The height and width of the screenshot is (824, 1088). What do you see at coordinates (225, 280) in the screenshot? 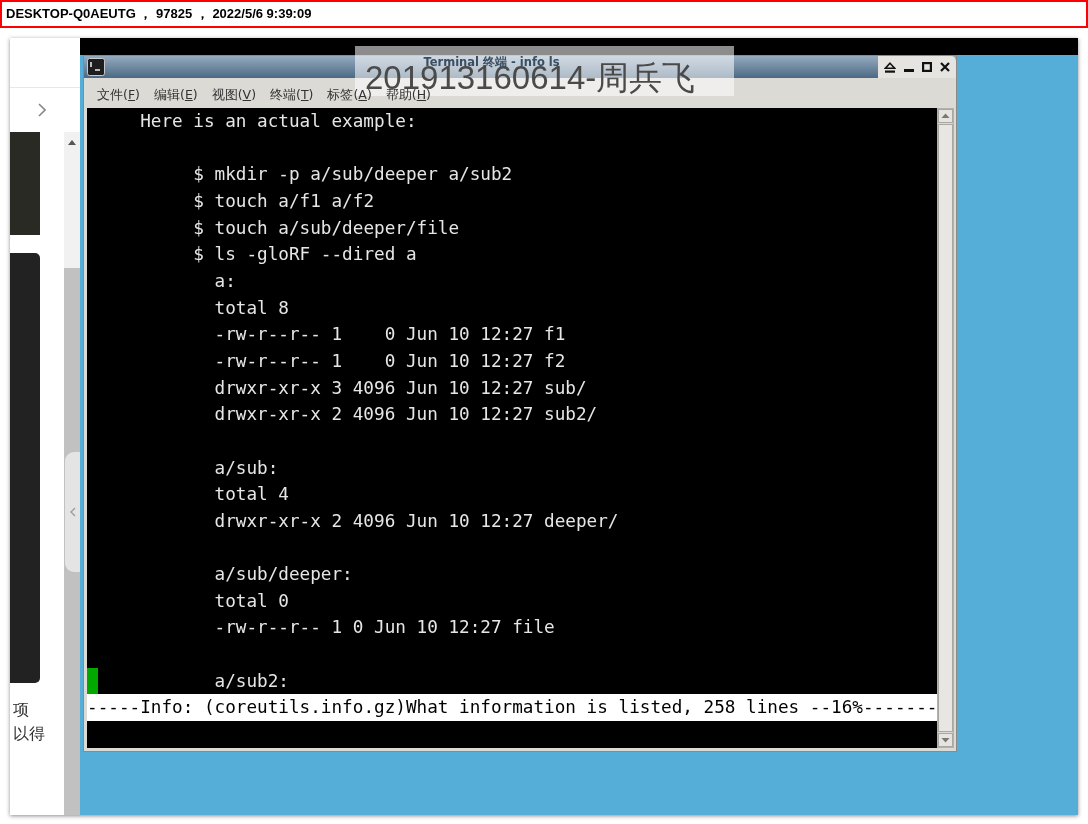
I see `terminal-line: a:` at bounding box center [225, 280].